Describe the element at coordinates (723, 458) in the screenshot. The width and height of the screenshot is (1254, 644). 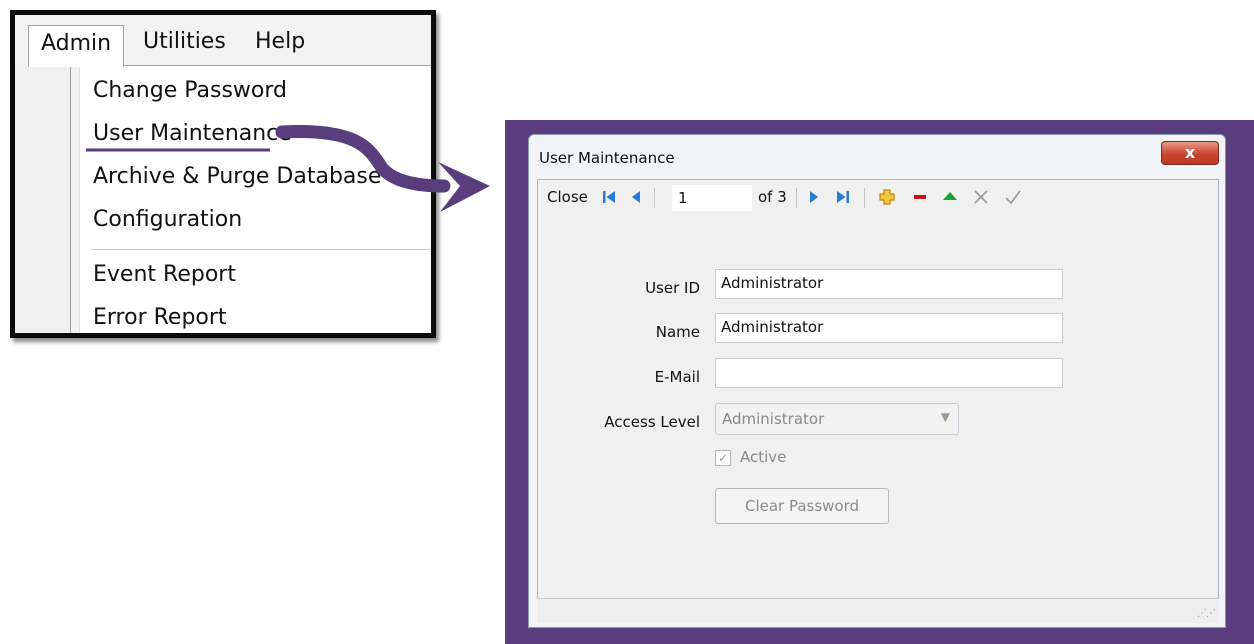
I see `active-checkbox: ✓` at that location.